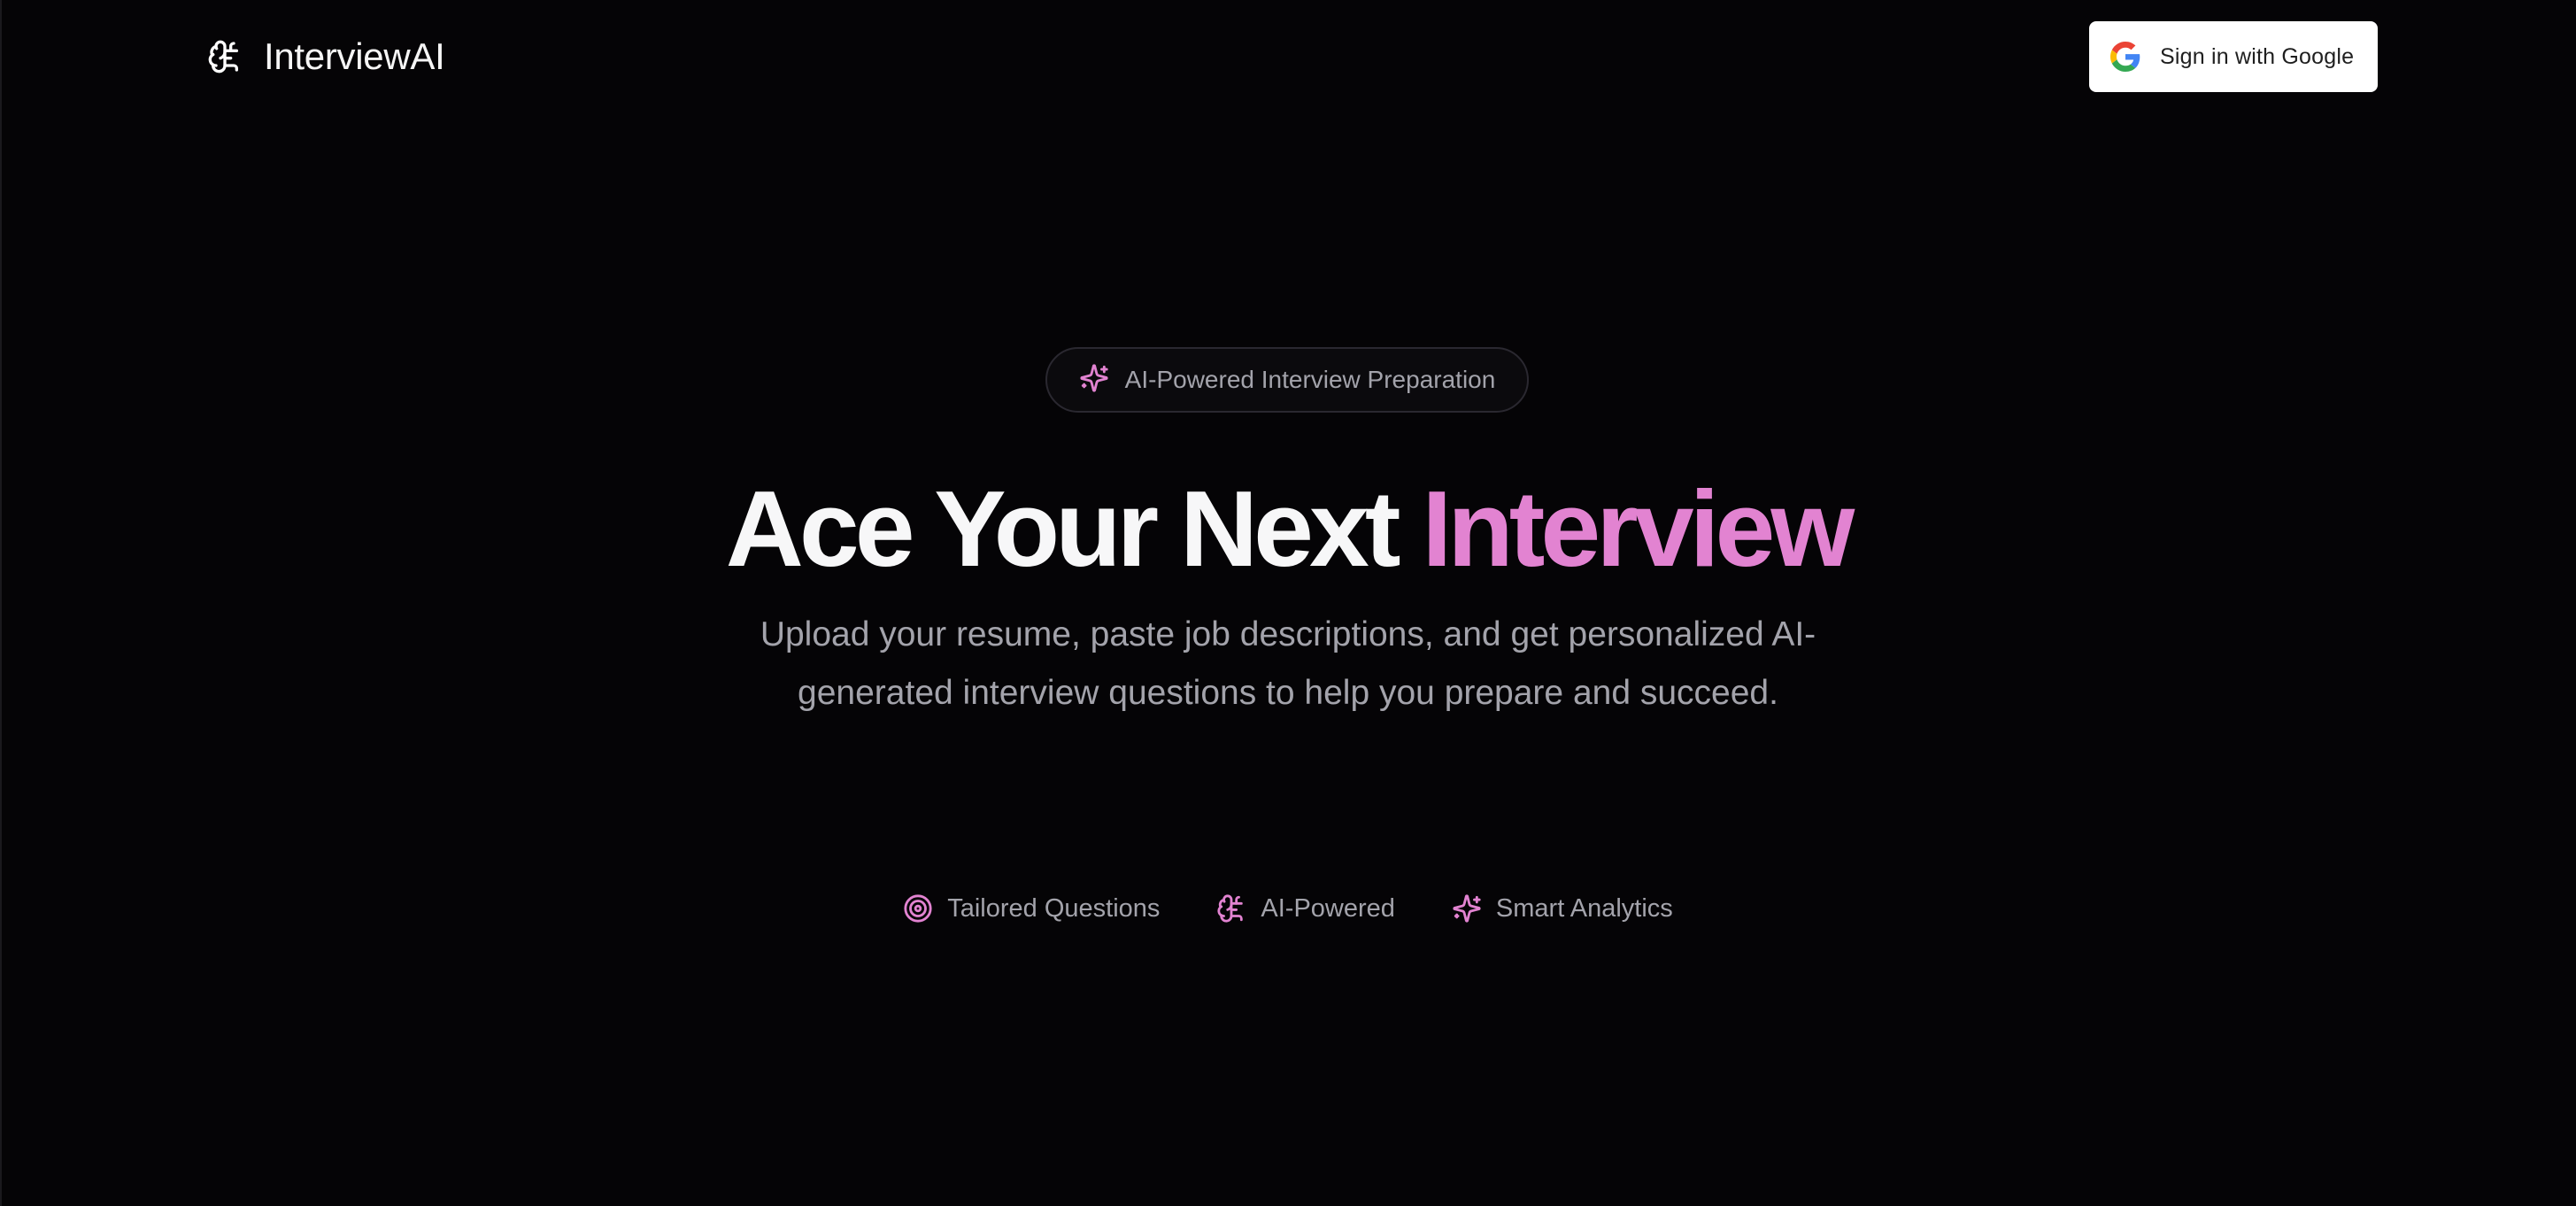  Describe the element at coordinates (1584, 908) in the screenshot. I see `feature-label: Smart Analytics` at that location.